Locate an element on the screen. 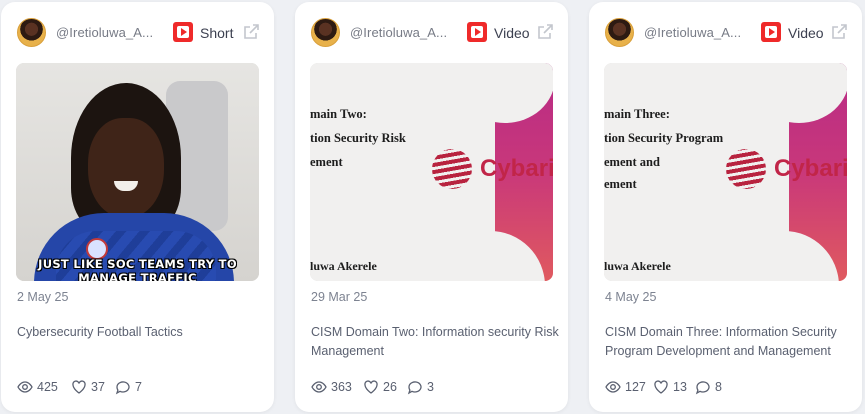 The height and width of the screenshot is (414, 865). video-caption-line: MANAGE TRAFFIC is located at coordinates (137, 276).